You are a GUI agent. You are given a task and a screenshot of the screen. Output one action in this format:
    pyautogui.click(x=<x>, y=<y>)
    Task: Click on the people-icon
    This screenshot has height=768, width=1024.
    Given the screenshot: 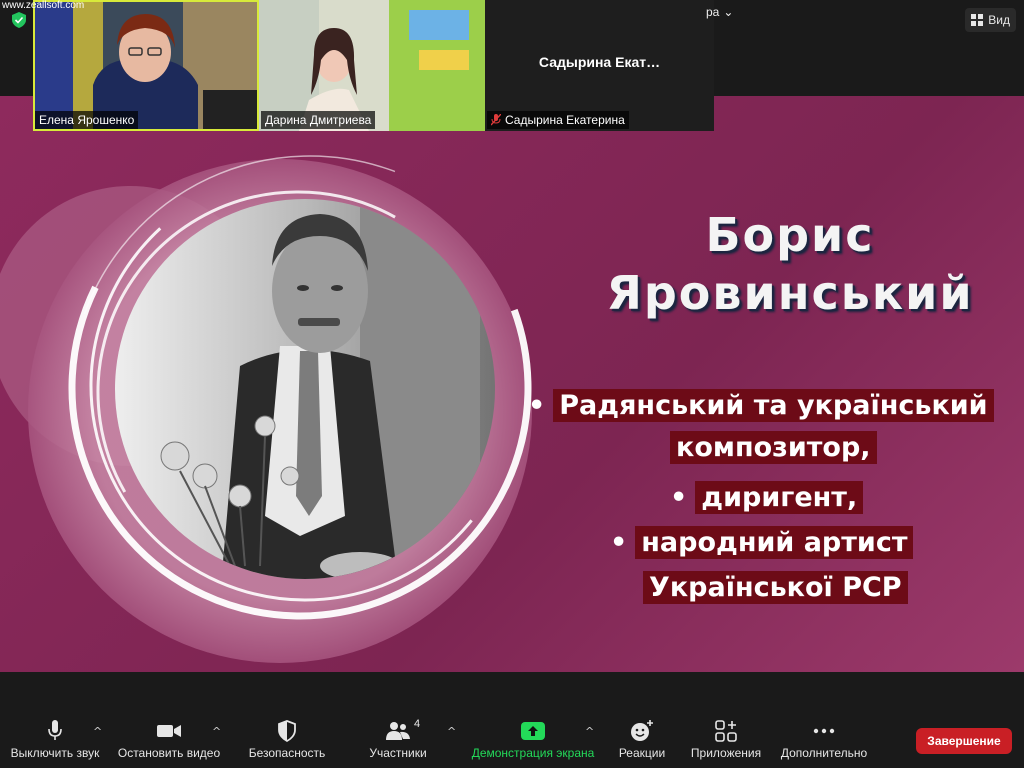 What is the action you would take?
    pyautogui.click(x=398, y=731)
    